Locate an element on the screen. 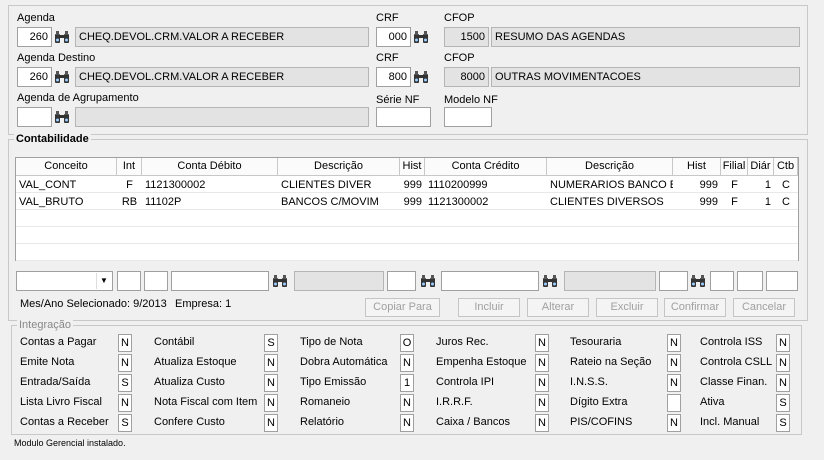 The width and height of the screenshot is (824, 460). table-cell: CLIENTES DIVER is located at coordinates (339, 185).